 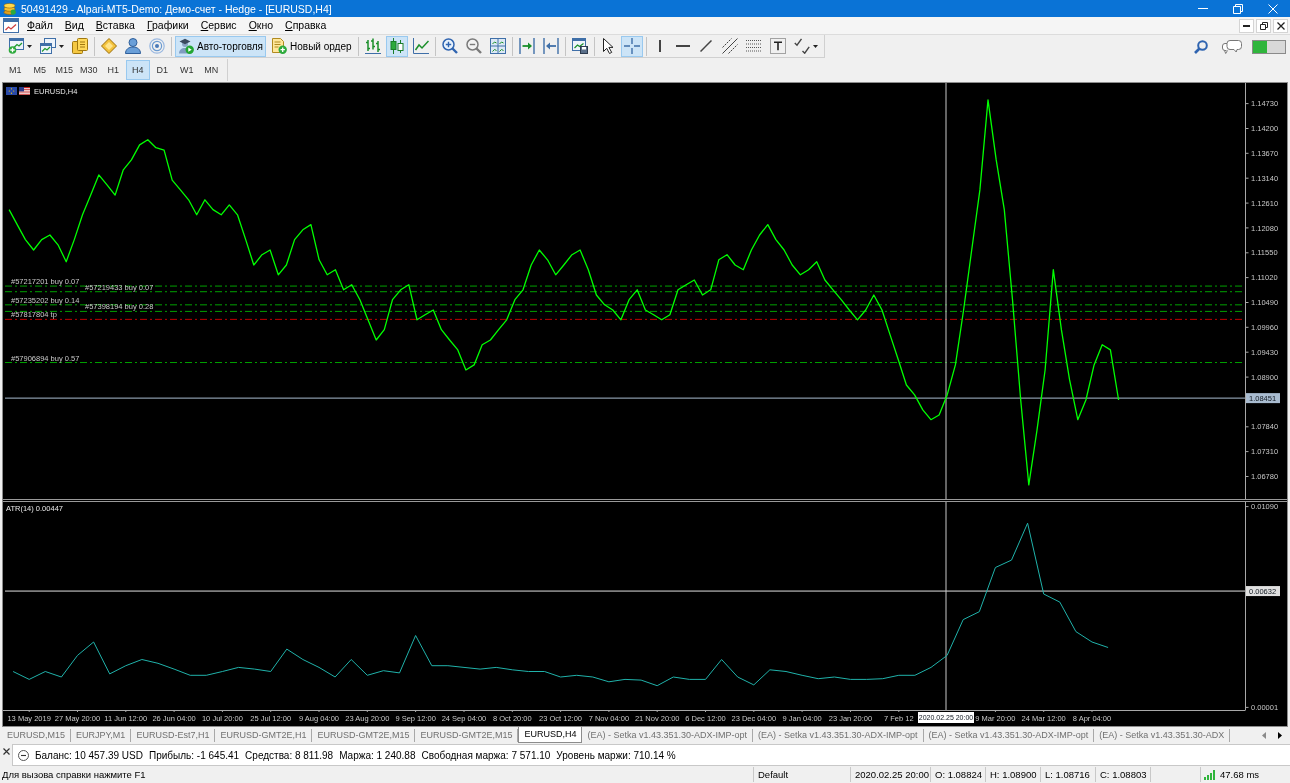 What do you see at coordinates (449, 46) in the screenshot?
I see `zoom-in-icon` at bounding box center [449, 46].